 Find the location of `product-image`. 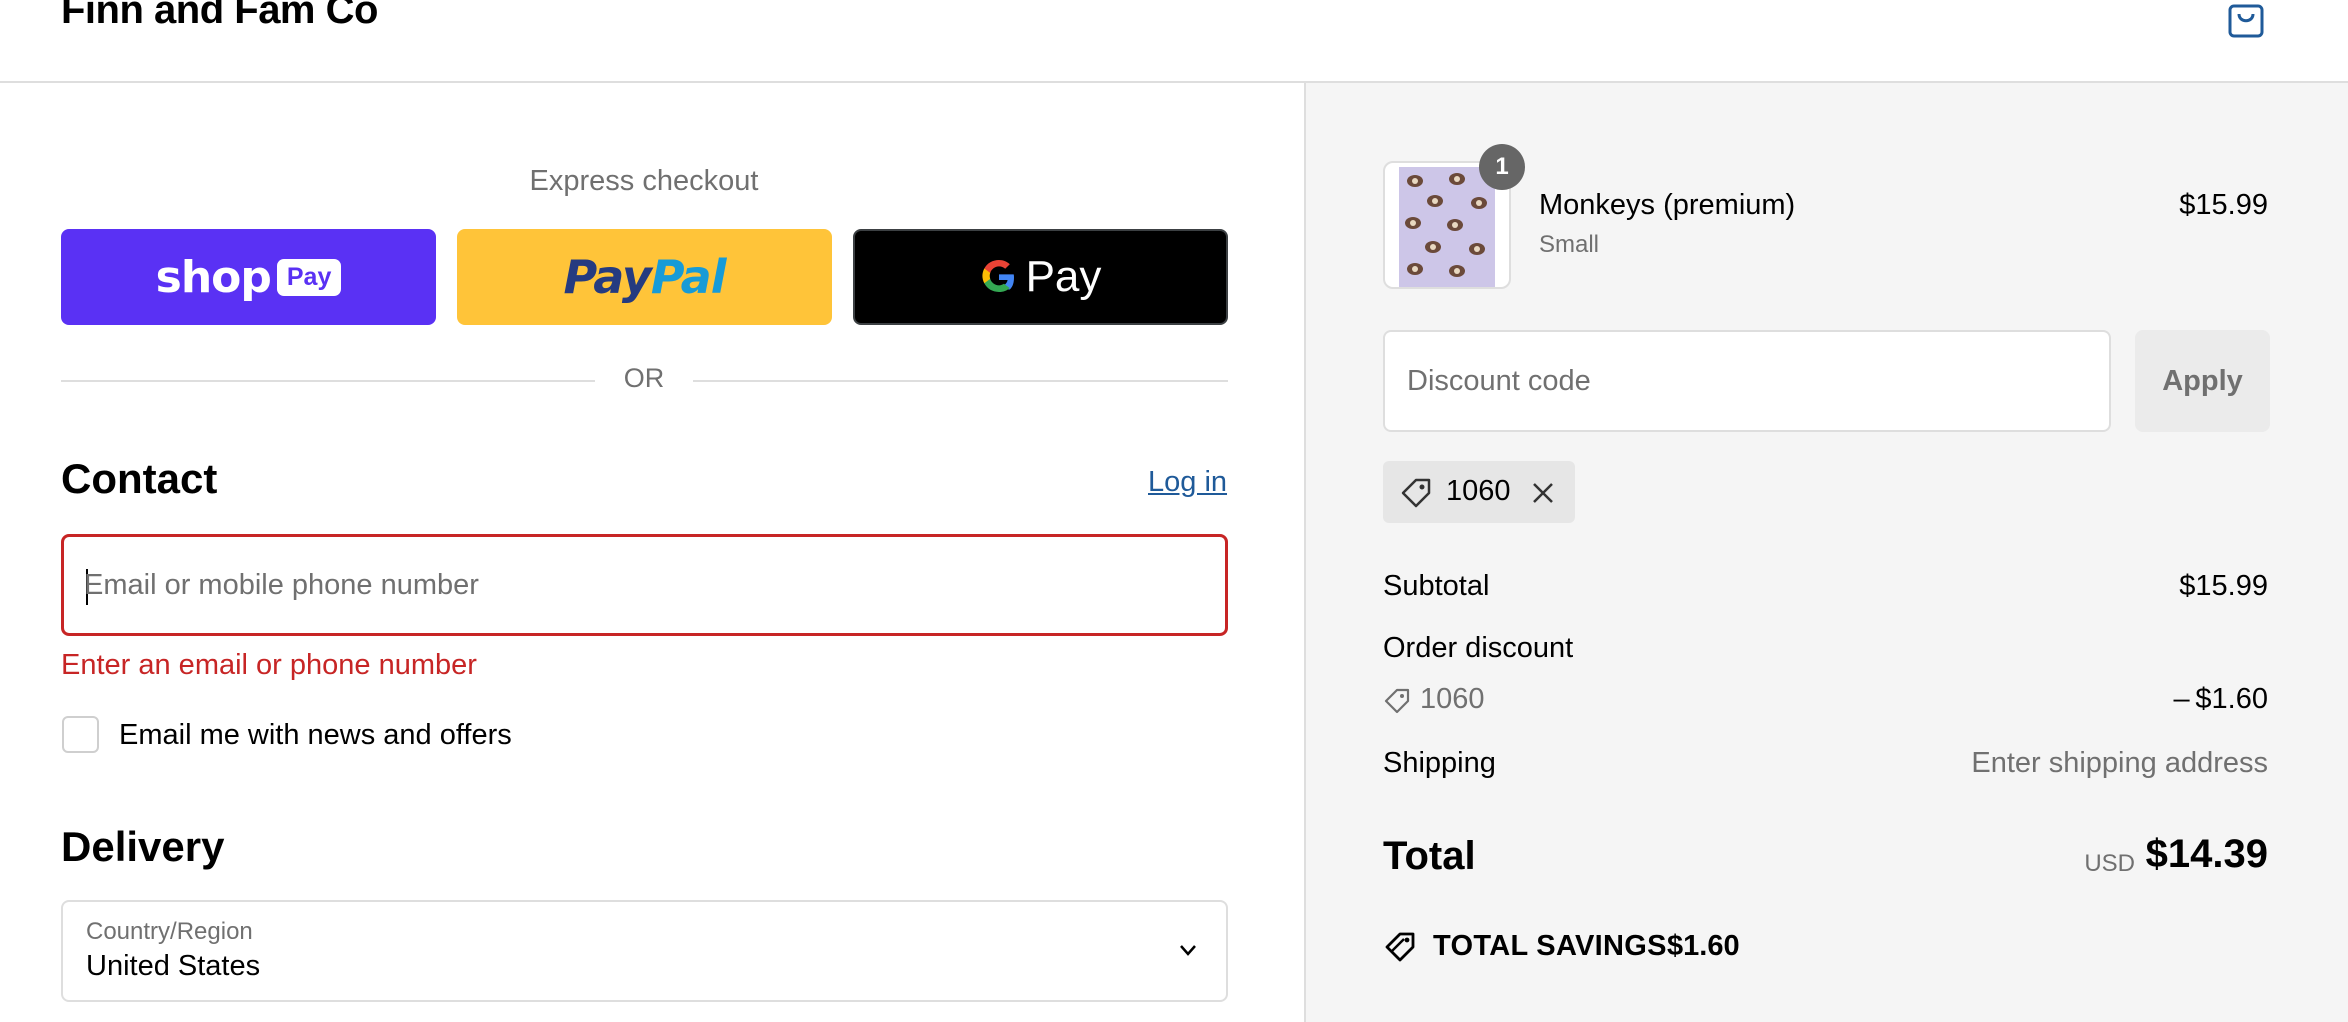

product-image is located at coordinates (1447, 227).